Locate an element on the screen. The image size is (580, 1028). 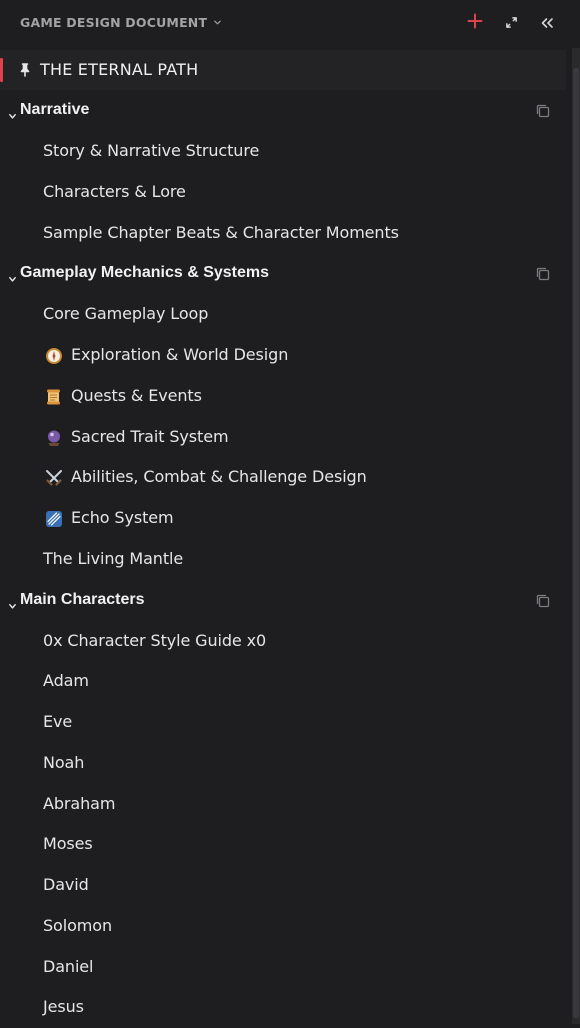
scroll-icon is located at coordinates (54, 397).